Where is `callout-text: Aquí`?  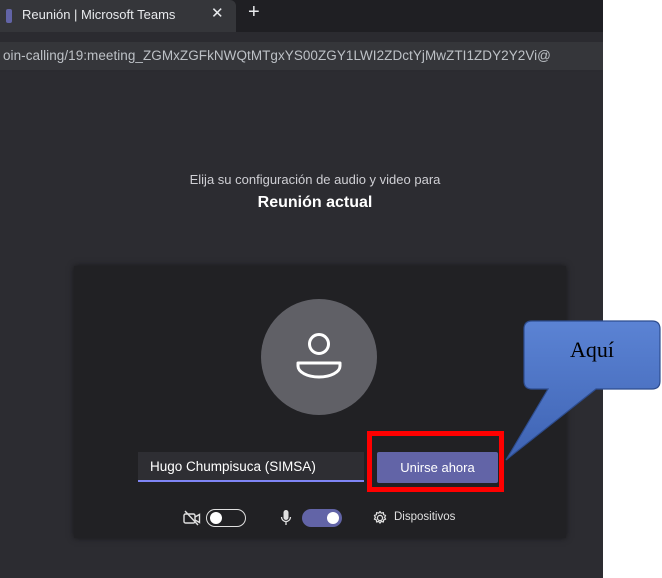 callout-text: Aquí is located at coordinates (592, 349).